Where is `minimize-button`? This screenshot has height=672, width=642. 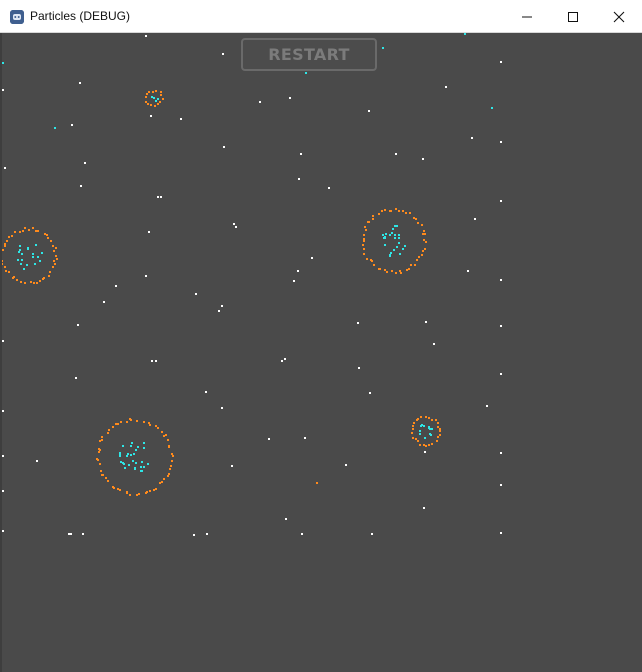
minimize-button is located at coordinates (527, 16).